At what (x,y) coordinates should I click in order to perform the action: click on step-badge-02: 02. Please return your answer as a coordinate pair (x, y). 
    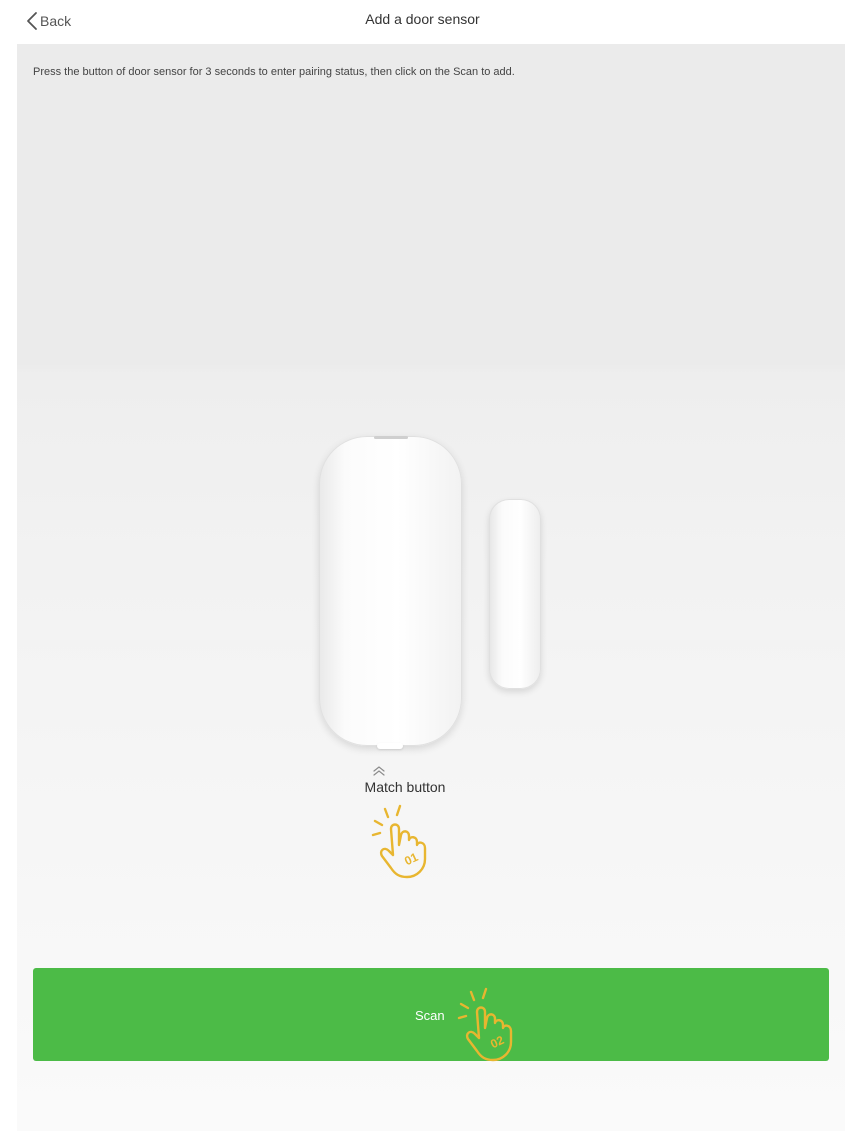
    Looking at the image, I should click on (497, 1042).